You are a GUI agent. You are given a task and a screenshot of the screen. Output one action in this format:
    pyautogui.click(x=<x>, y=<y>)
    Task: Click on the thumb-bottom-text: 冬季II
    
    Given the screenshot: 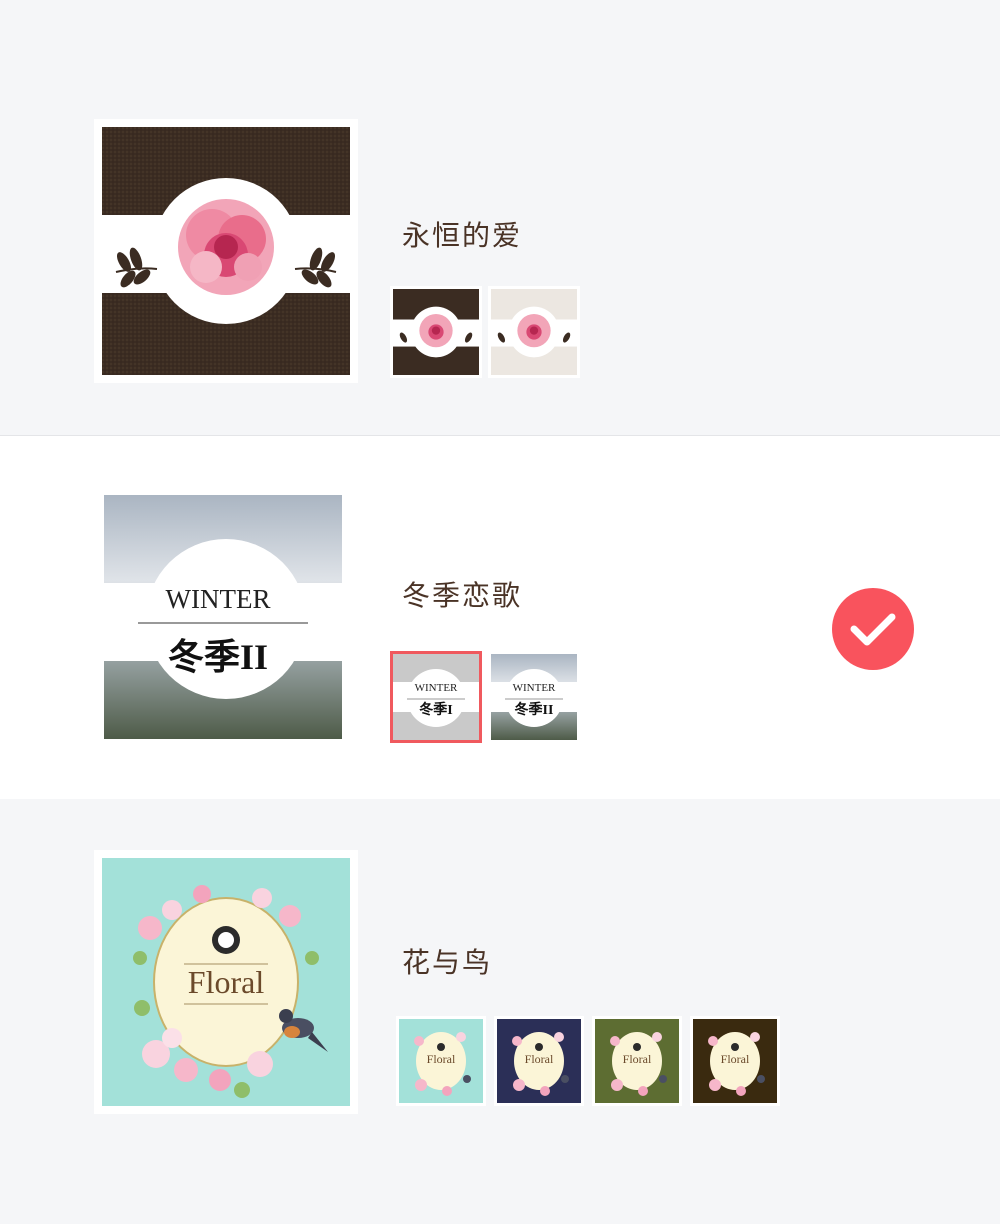 What is the action you would take?
    pyautogui.click(x=534, y=710)
    